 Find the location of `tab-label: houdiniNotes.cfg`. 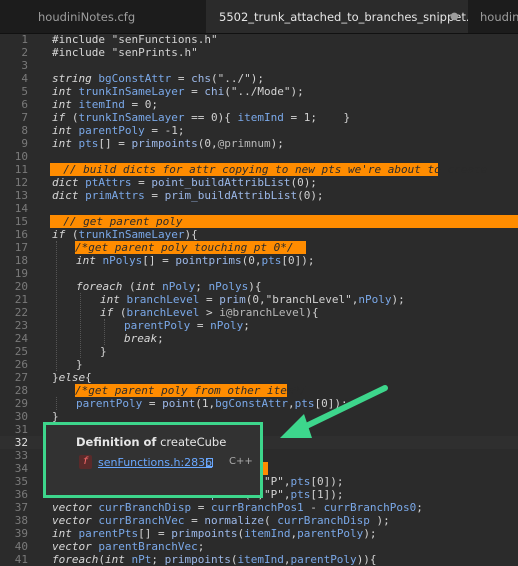

tab-label: houdiniNotes.cfg is located at coordinates (87, 17).